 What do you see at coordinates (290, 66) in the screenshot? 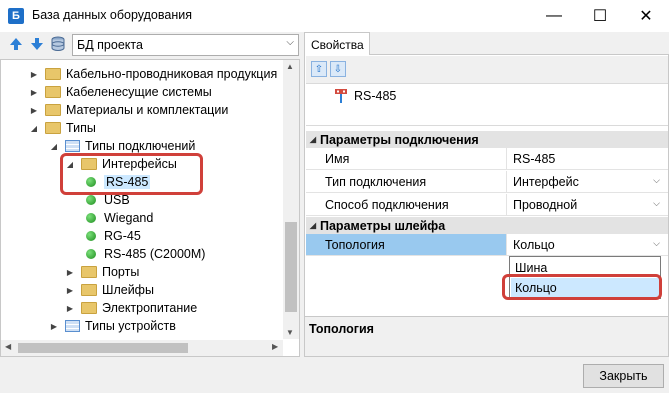
I see `scroll-up-arrow-icon: ▲` at bounding box center [290, 66].